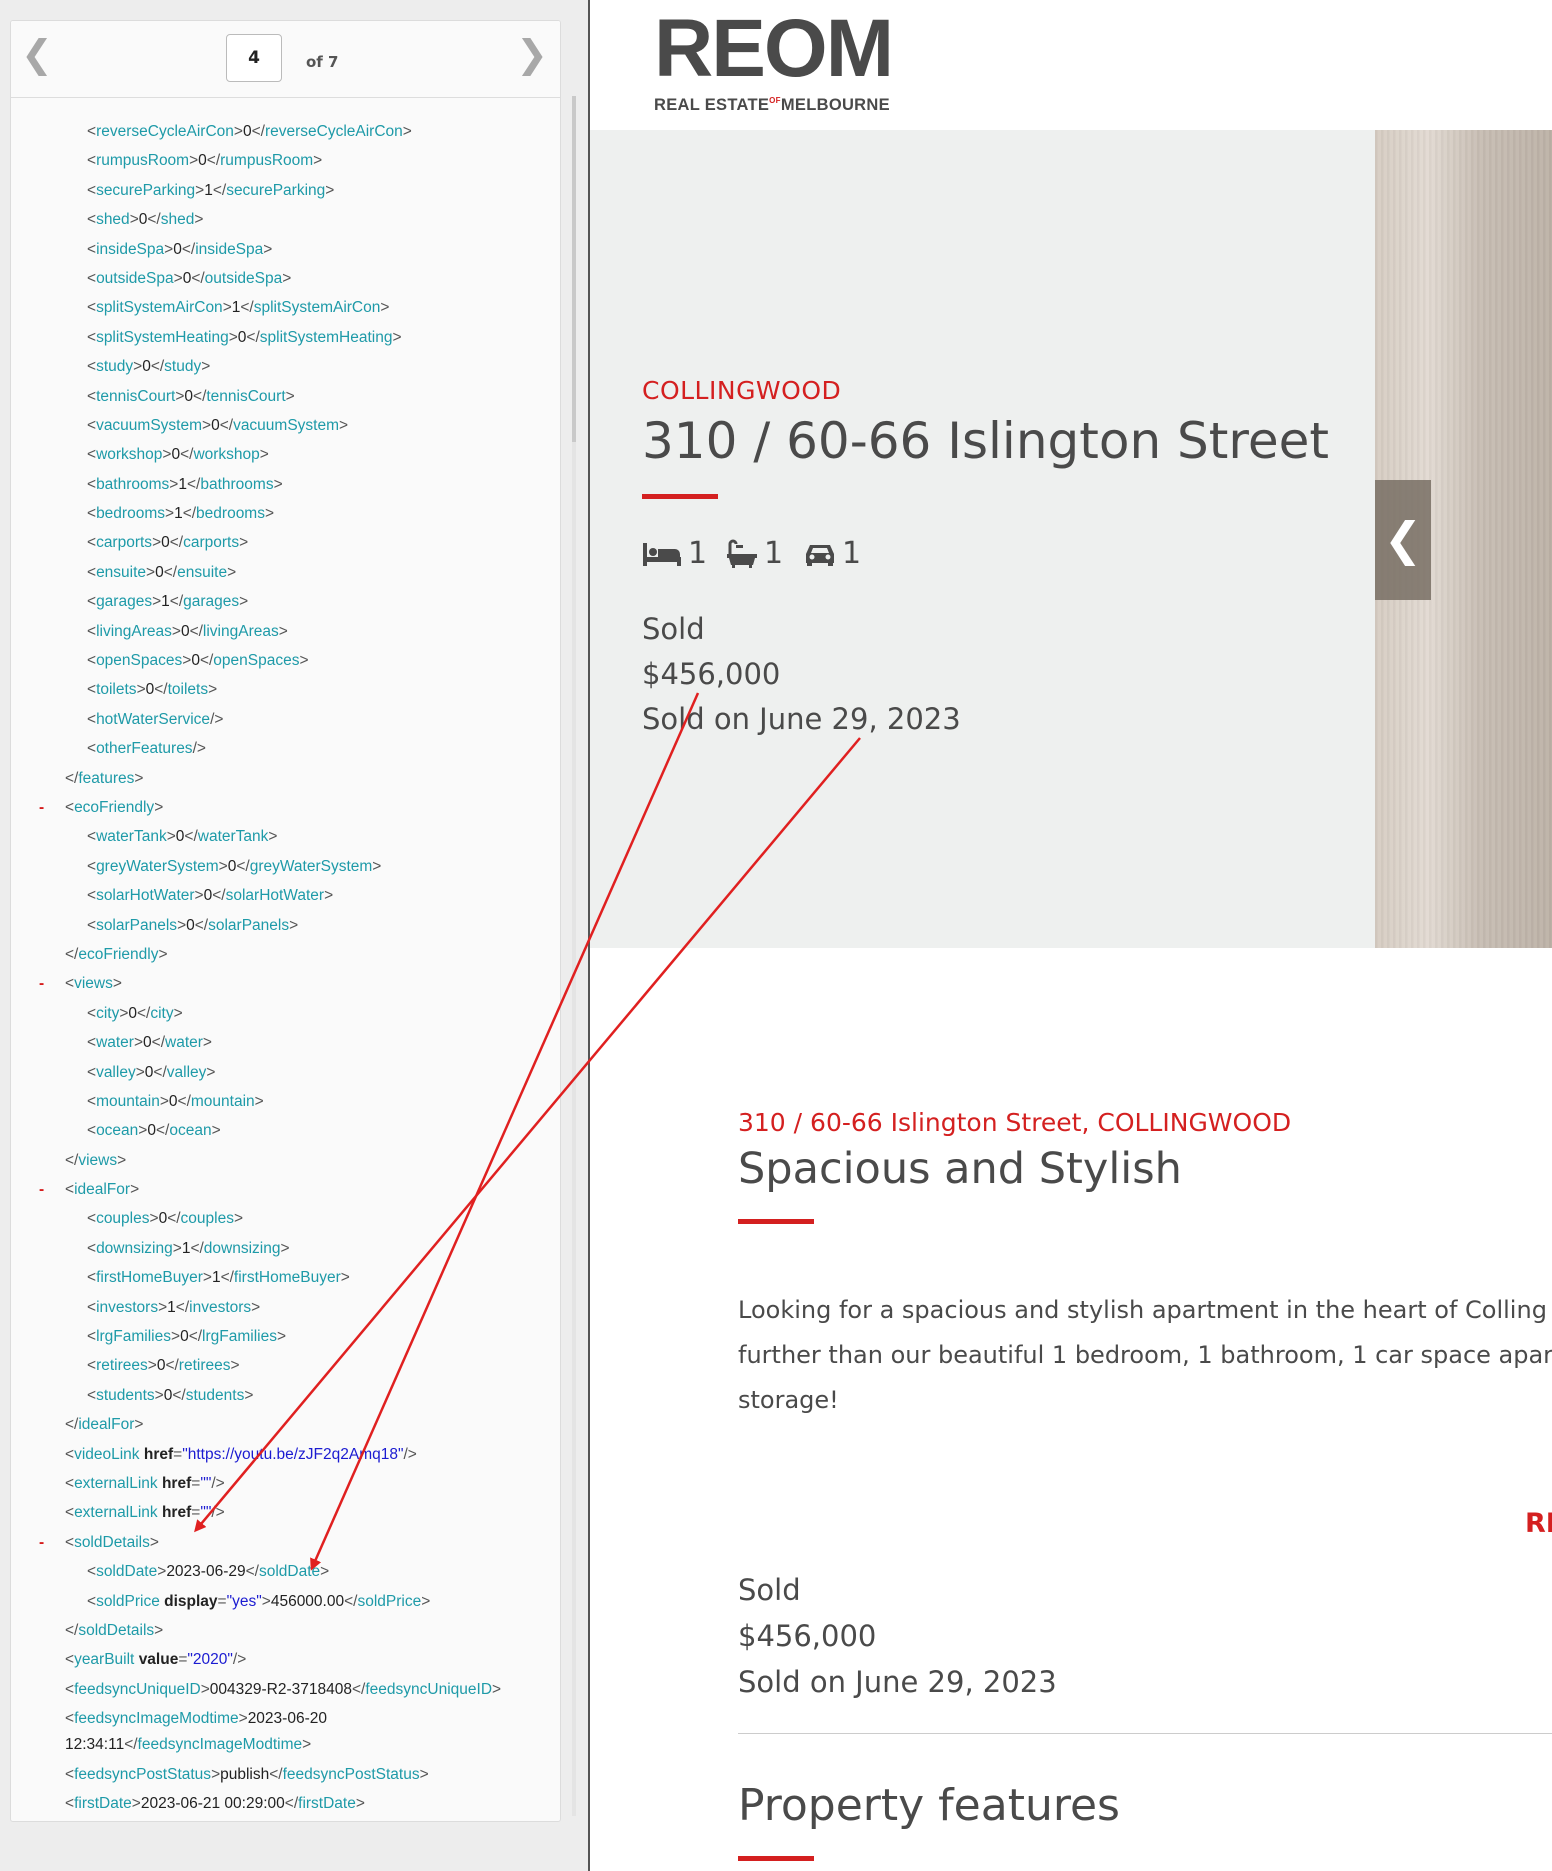  Describe the element at coordinates (254, 58) in the screenshot. I see `page-number-input: 4` at that location.